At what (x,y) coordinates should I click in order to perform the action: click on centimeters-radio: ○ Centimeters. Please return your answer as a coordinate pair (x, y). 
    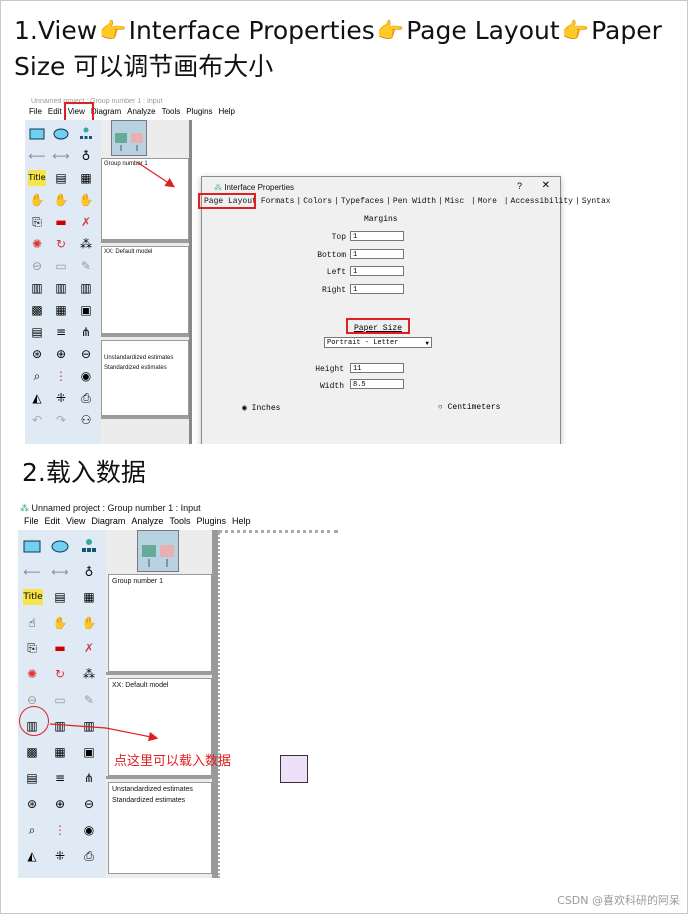
    Looking at the image, I should click on (469, 407).